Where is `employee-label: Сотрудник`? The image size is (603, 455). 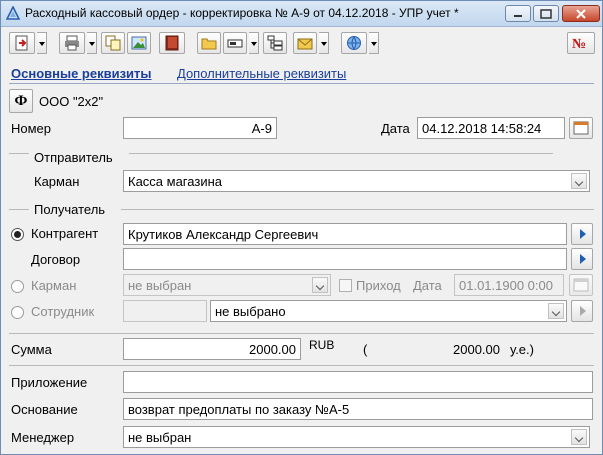
employee-label: Сотрудник is located at coordinates (63, 311).